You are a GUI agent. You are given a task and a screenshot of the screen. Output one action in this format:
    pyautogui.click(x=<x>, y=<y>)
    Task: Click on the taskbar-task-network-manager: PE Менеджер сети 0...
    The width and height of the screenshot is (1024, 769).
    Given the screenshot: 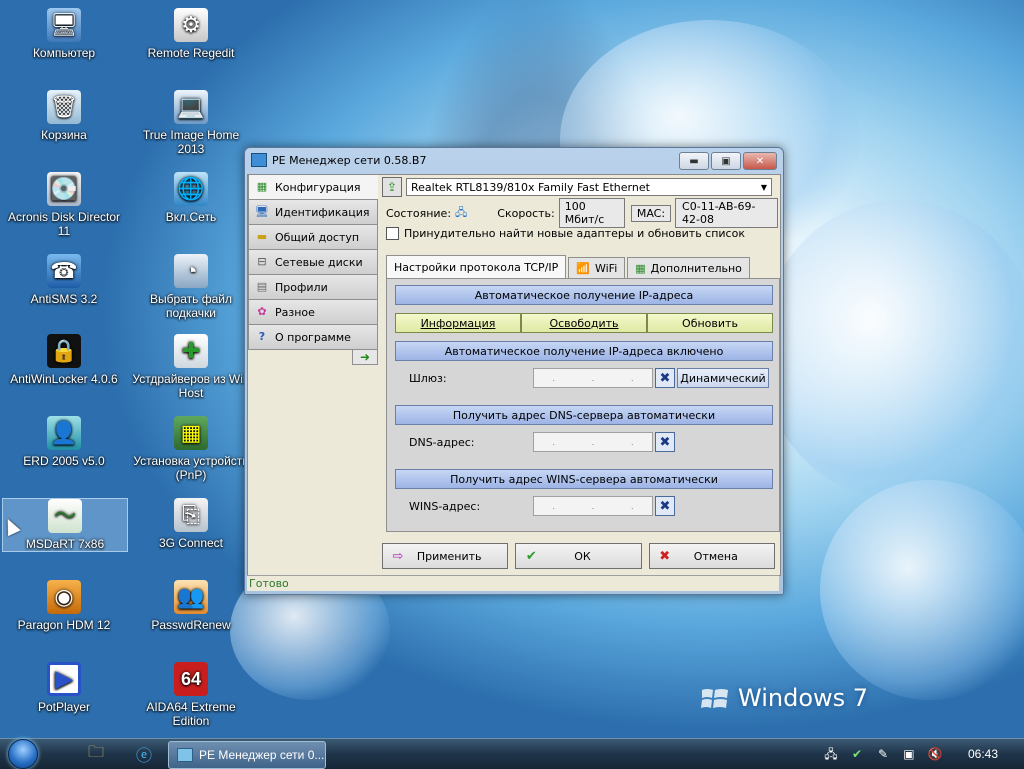 What is the action you would take?
    pyautogui.click(x=247, y=755)
    